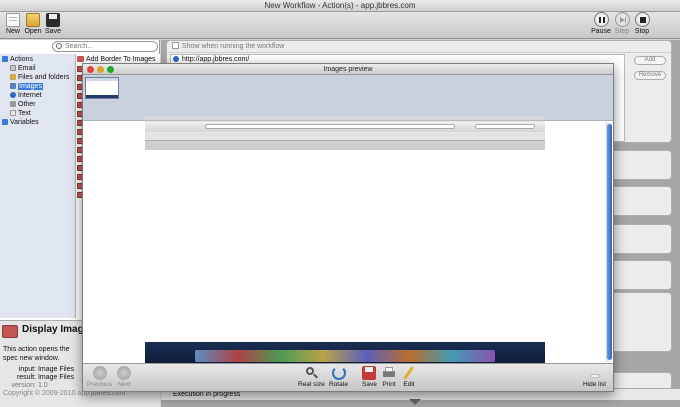  Describe the element at coordinates (595, 384) in the screenshot. I see `hide-list-label: Hide list` at that location.